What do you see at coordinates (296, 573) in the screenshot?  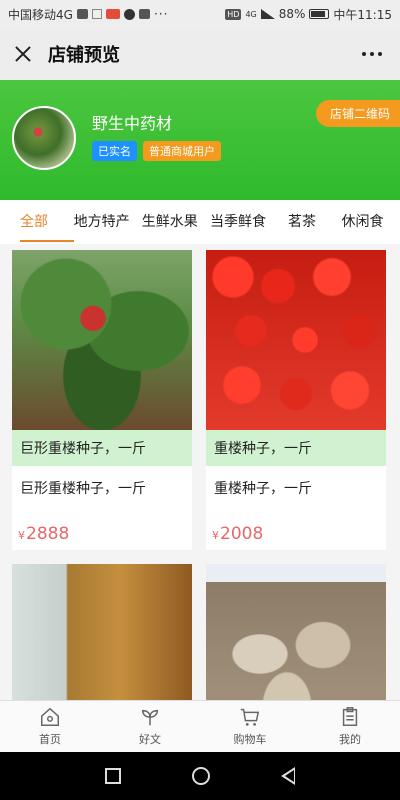 I see `image-top-strip` at bounding box center [296, 573].